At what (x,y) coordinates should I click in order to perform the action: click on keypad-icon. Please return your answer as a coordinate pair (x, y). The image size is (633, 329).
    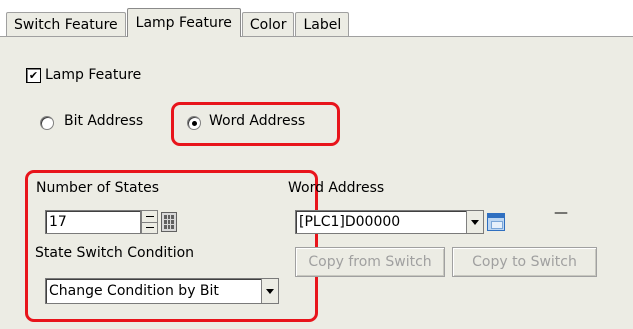
    Looking at the image, I should click on (169, 222).